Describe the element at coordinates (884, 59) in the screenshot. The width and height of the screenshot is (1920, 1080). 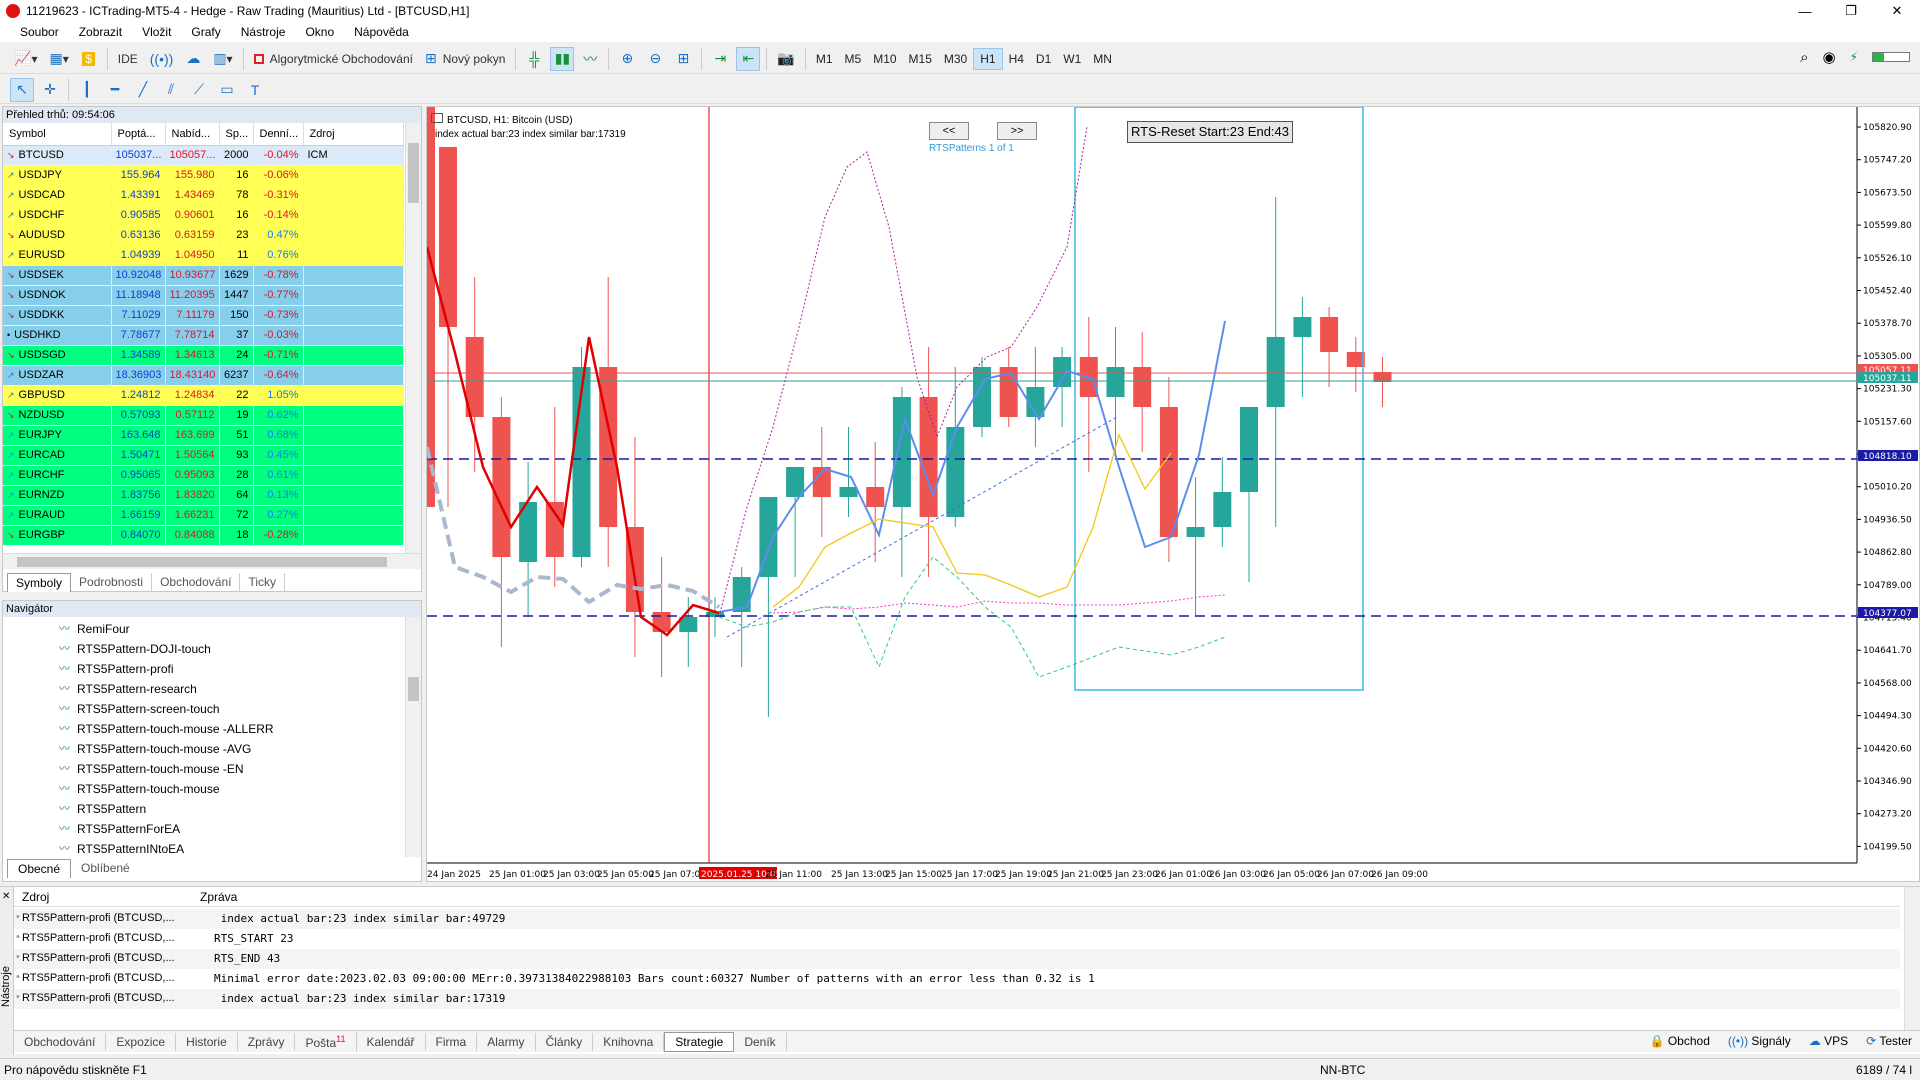
I see `tf-m10: M10` at that location.